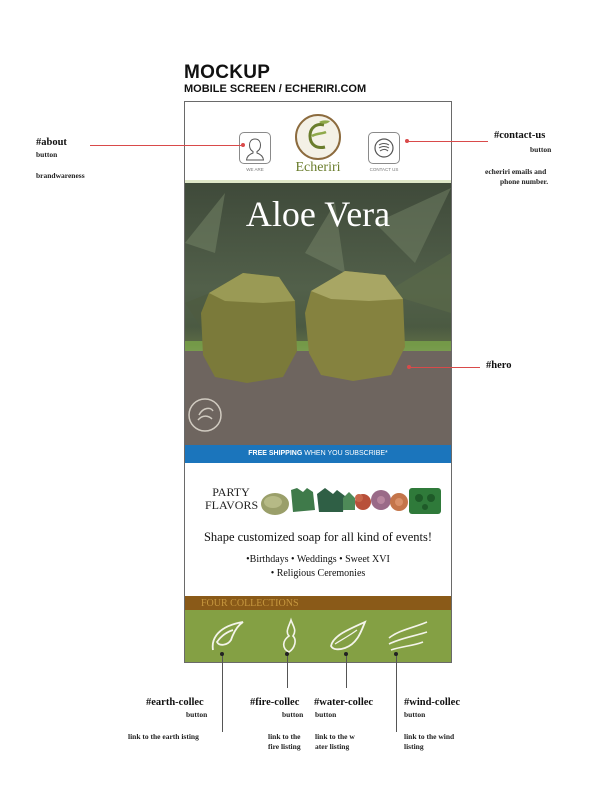  What do you see at coordinates (47, 154) in the screenshot?
I see `about-annotation-type: button` at bounding box center [47, 154].